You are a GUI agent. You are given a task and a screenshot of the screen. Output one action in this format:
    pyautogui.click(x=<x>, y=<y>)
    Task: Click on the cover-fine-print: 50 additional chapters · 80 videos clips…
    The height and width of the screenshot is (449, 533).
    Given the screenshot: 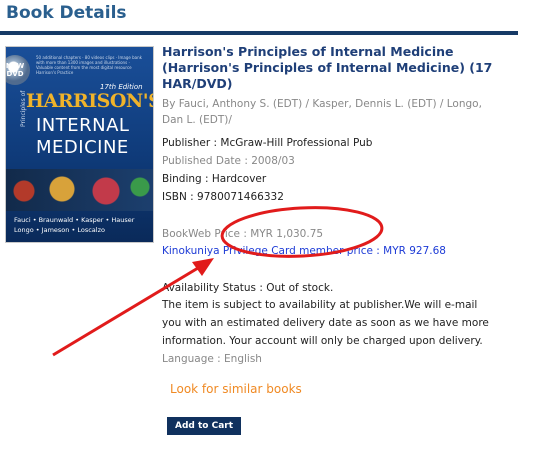 What is the action you would take?
    pyautogui.click(x=89, y=65)
    